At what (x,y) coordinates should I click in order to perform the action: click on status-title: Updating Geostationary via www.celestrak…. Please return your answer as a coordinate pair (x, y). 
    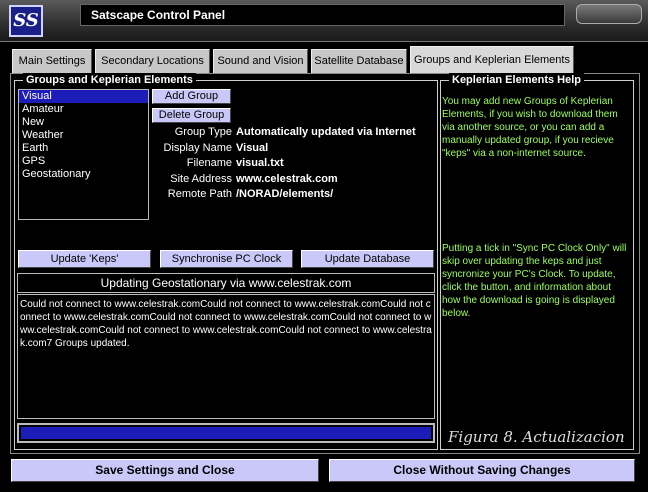
    Looking at the image, I should click on (226, 283).